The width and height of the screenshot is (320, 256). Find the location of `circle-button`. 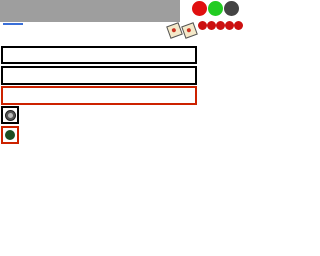

circle-button is located at coordinates (10, 135).